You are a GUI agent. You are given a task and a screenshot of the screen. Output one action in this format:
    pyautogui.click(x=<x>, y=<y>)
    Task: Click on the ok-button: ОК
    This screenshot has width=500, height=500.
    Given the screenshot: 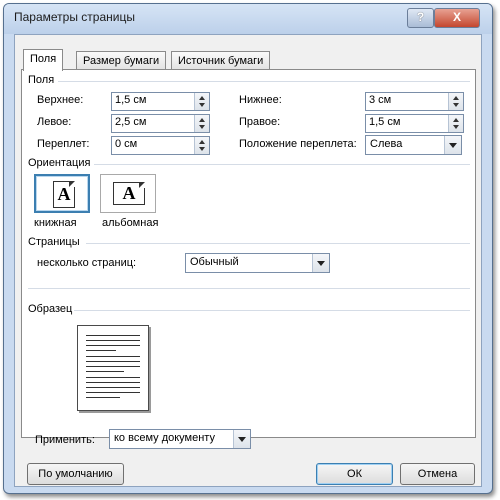 What is the action you would take?
    pyautogui.click(x=354, y=474)
    